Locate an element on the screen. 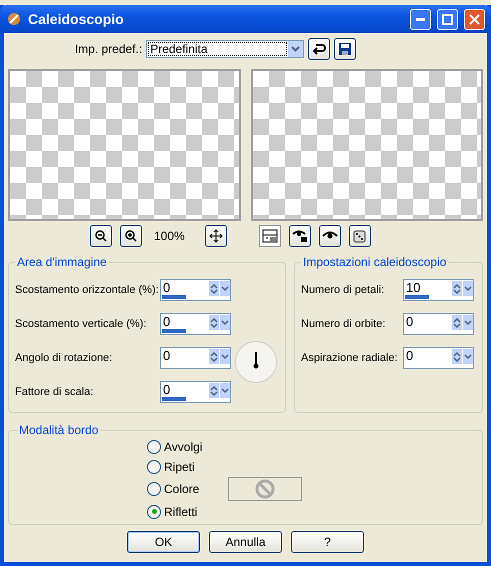  minimize-icon is located at coordinates (420, 19).